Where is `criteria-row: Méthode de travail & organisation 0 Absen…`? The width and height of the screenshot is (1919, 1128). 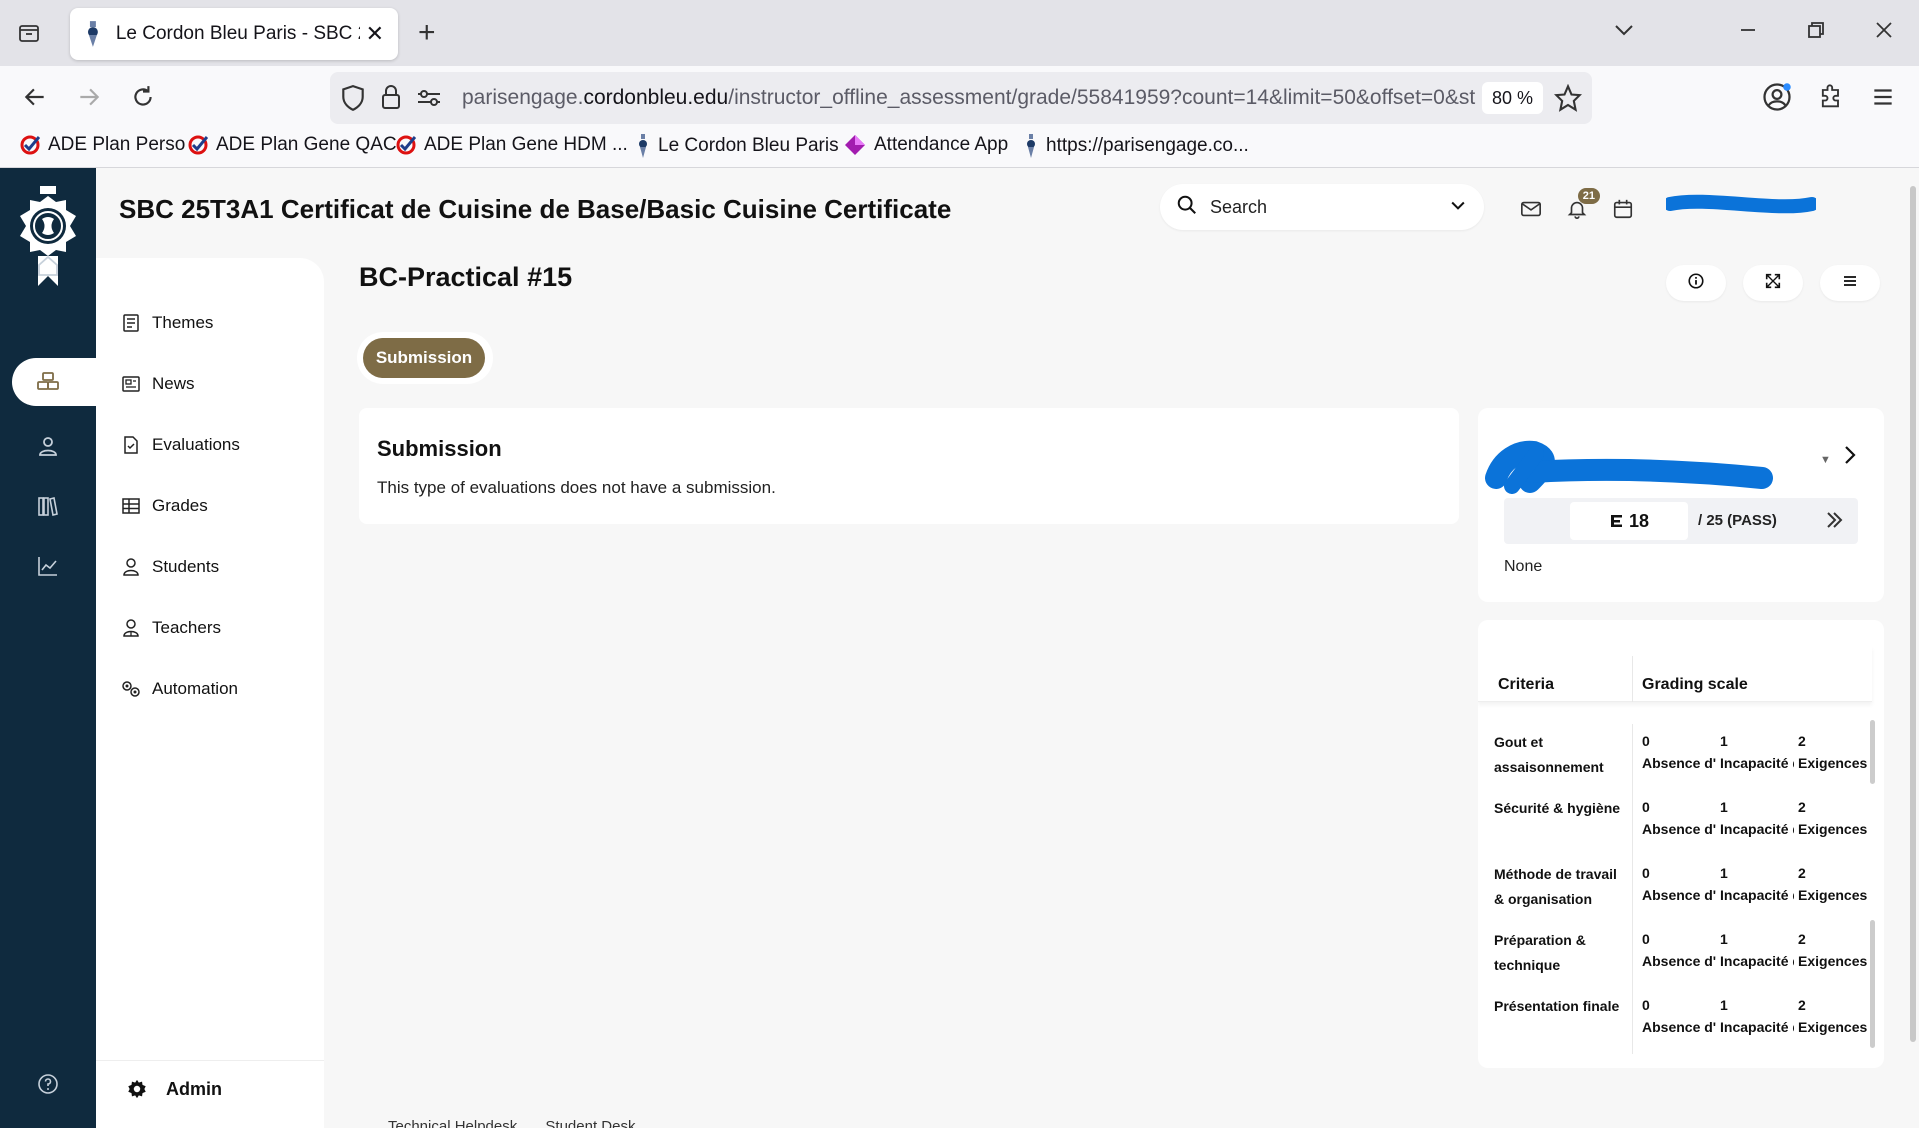 criteria-row: Méthode de travail & organisation 0 Absen… is located at coordinates (1674, 889).